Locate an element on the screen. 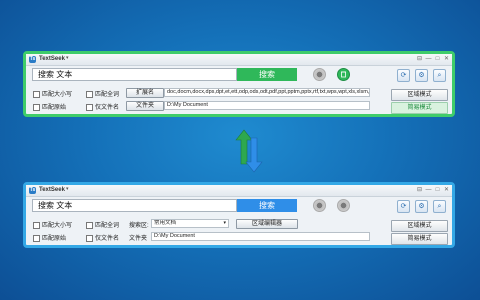 The height and width of the screenshot is (300, 480). region-editor-button: 区域编辑器 is located at coordinates (267, 224).